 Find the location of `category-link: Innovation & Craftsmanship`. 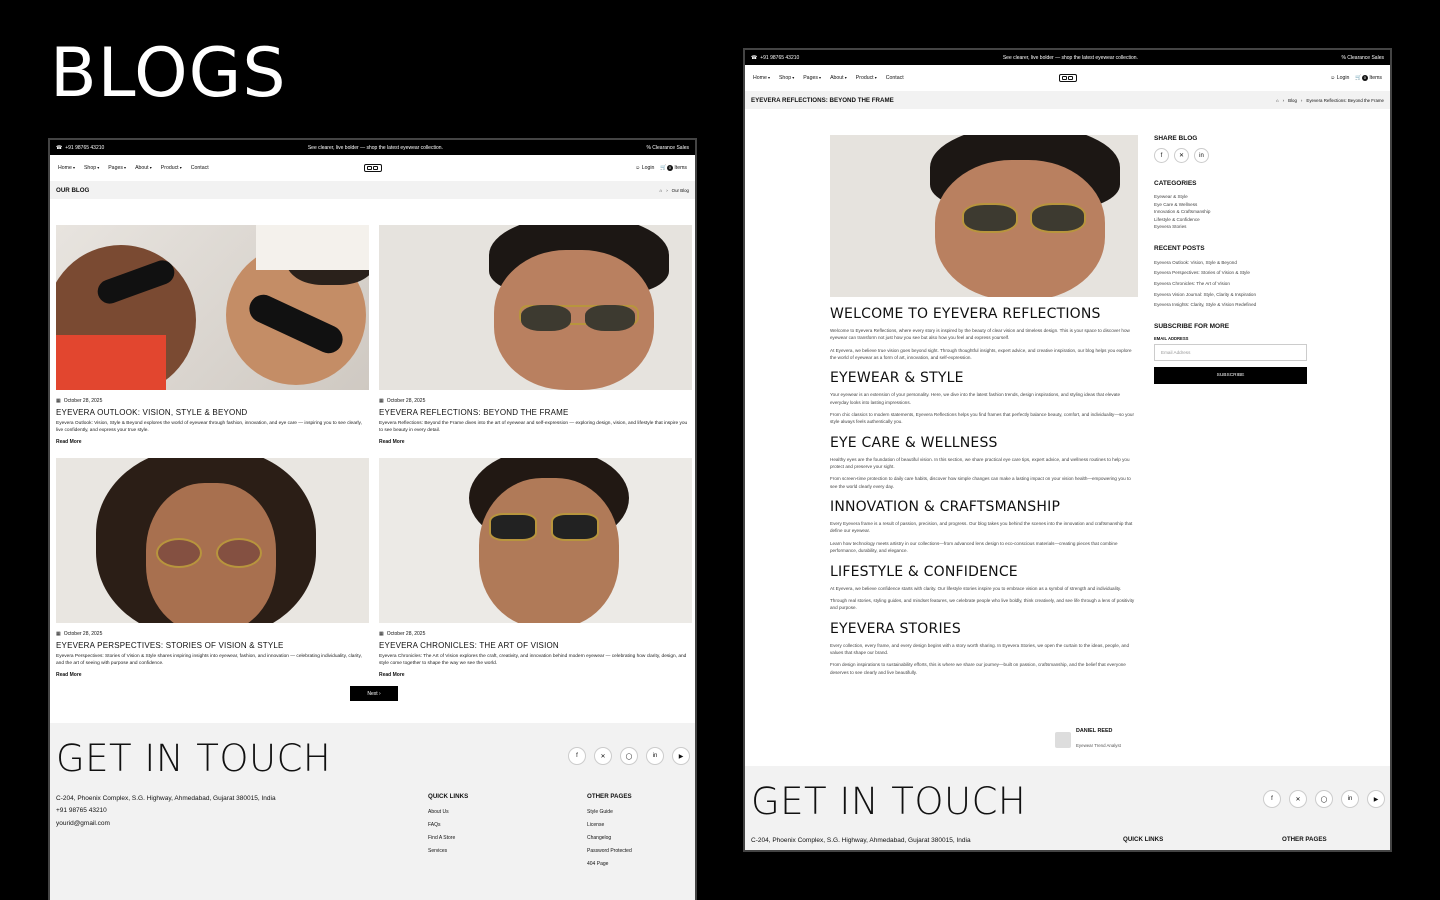

category-link: Innovation & Craftsmanship is located at coordinates (1234, 212).